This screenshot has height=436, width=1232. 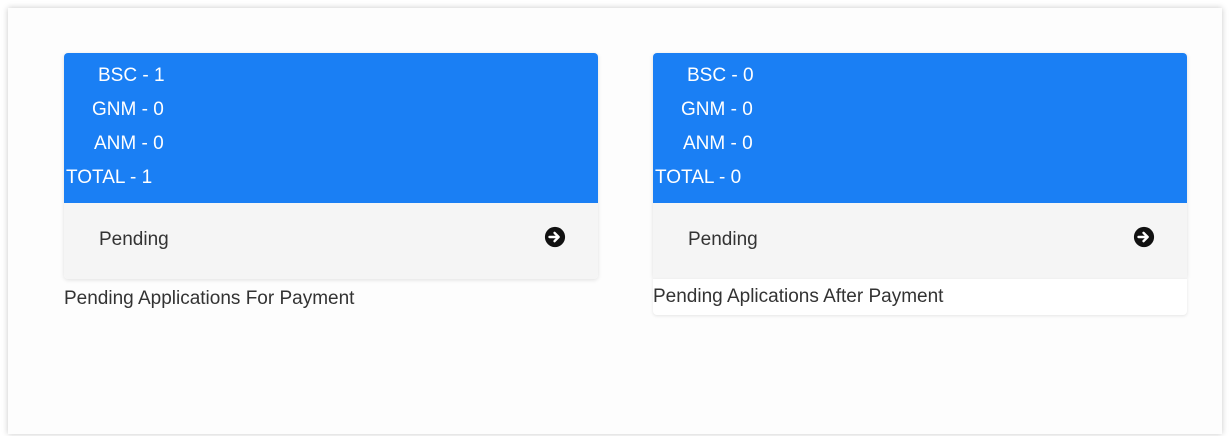 What do you see at coordinates (920, 128) in the screenshot?
I see `card-header: BSC - 0 GNM - 0 ANM - 0 TOTAL - 0` at bounding box center [920, 128].